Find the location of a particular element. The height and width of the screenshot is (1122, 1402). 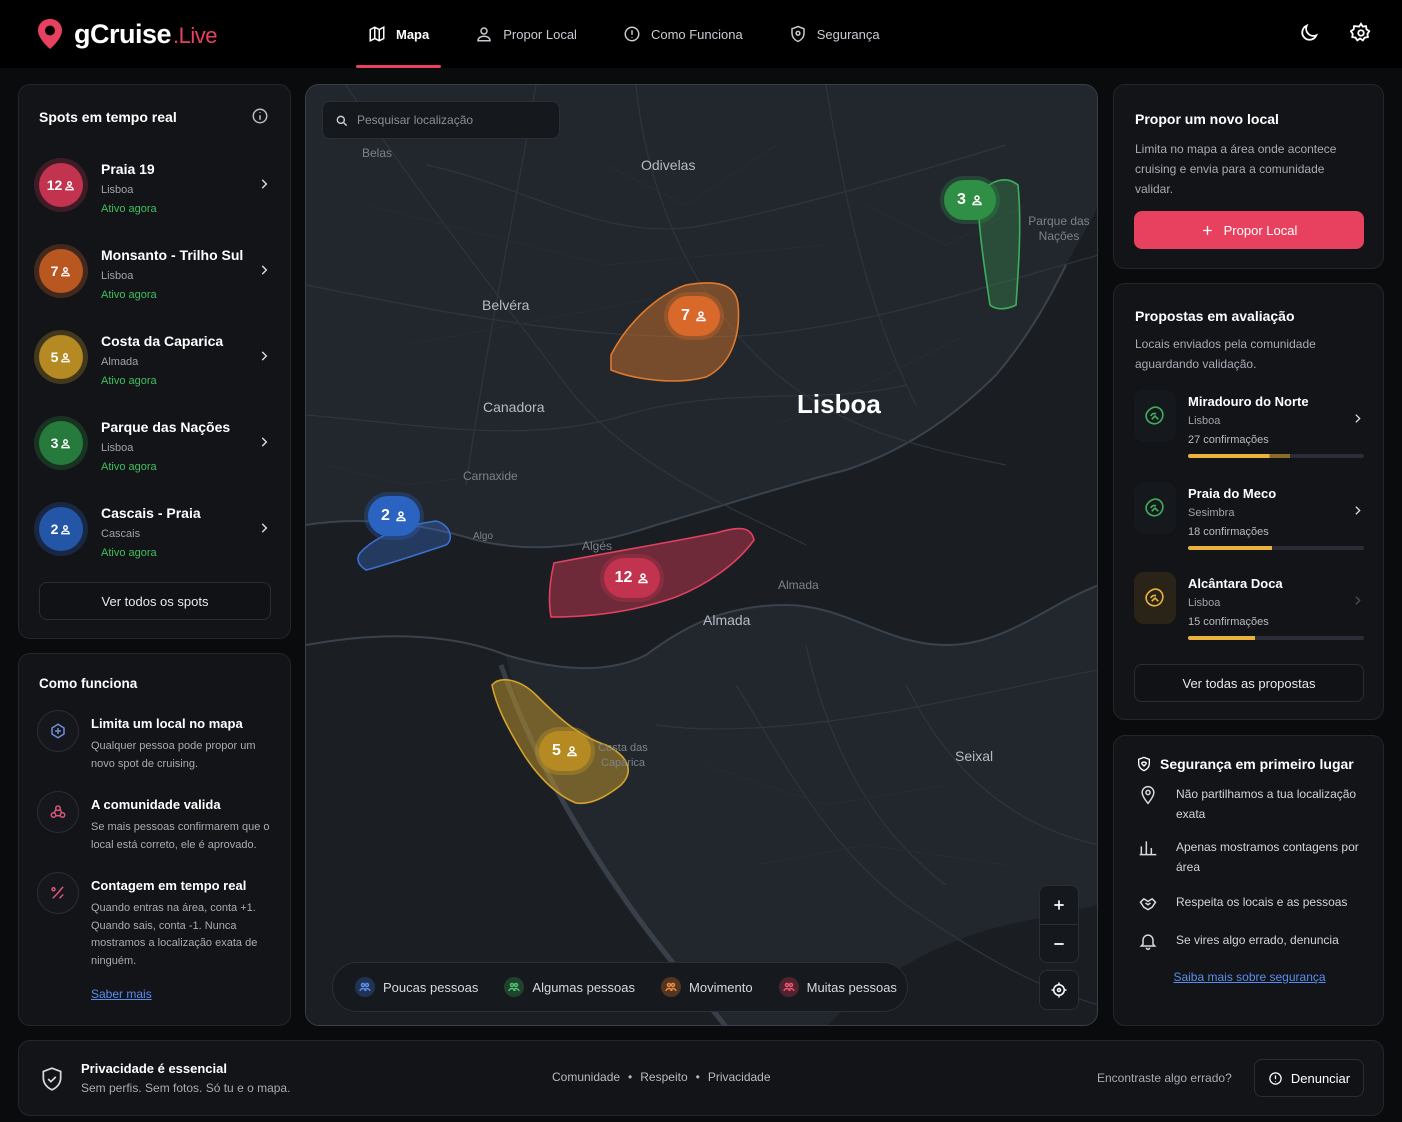

plus-icon is located at coordinates (1059, 905).